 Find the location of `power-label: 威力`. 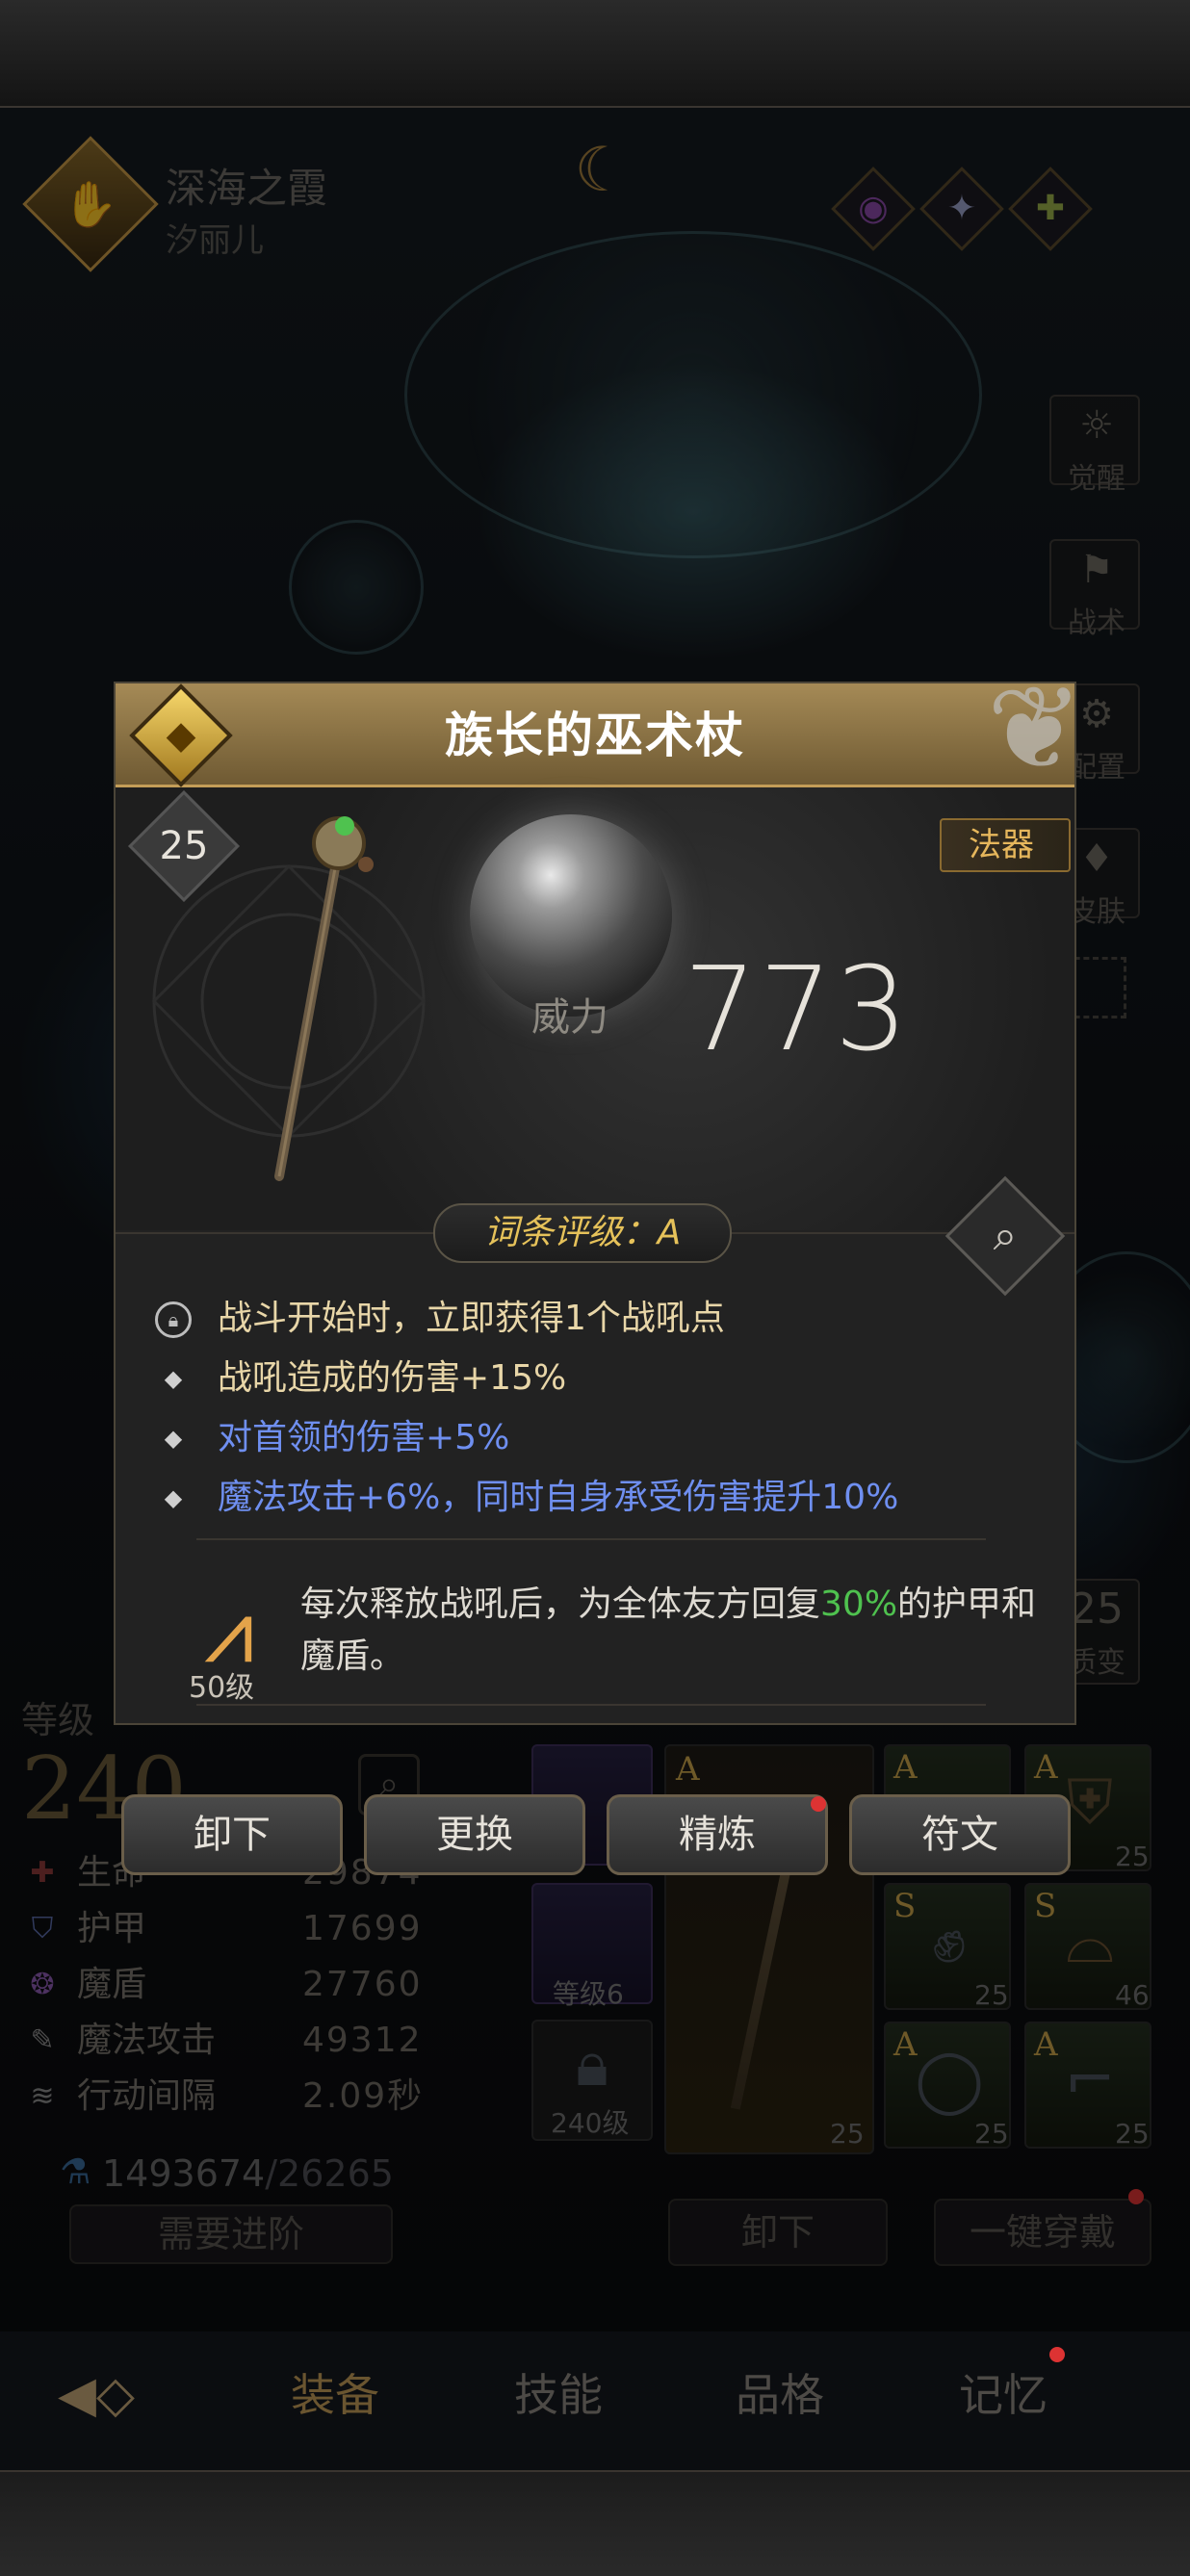

power-label: 威力 is located at coordinates (569, 1018).